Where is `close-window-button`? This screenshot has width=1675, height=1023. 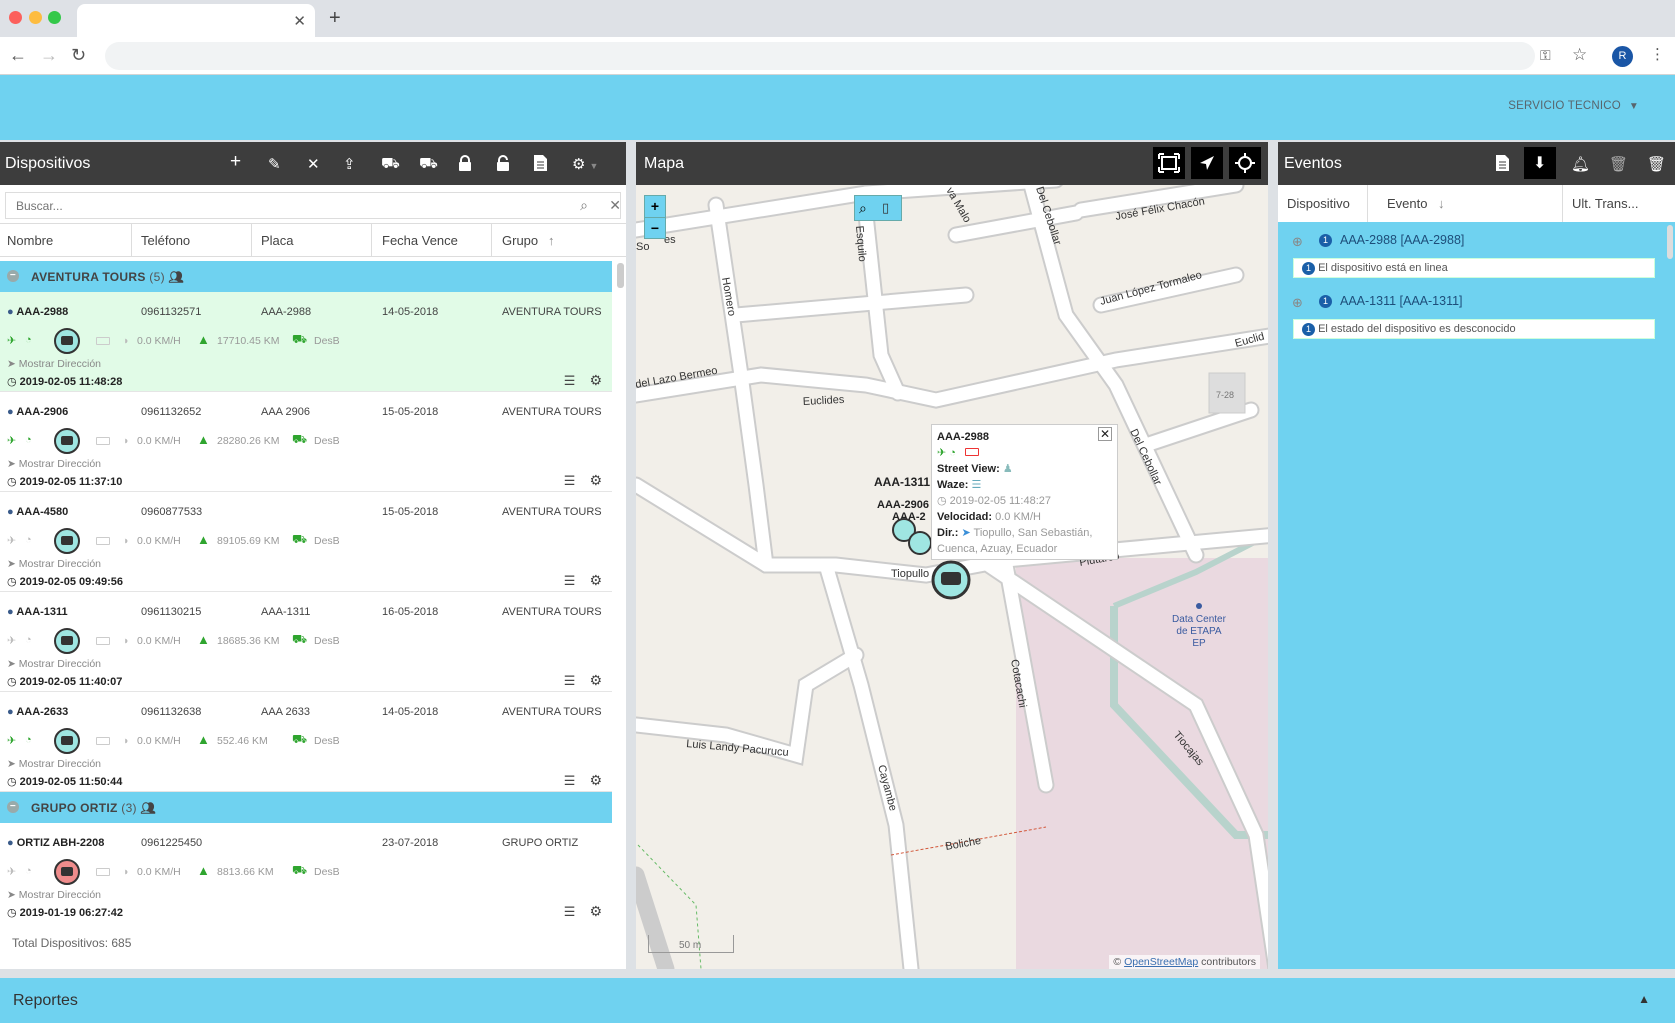 close-window-button is located at coordinates (15, 17).